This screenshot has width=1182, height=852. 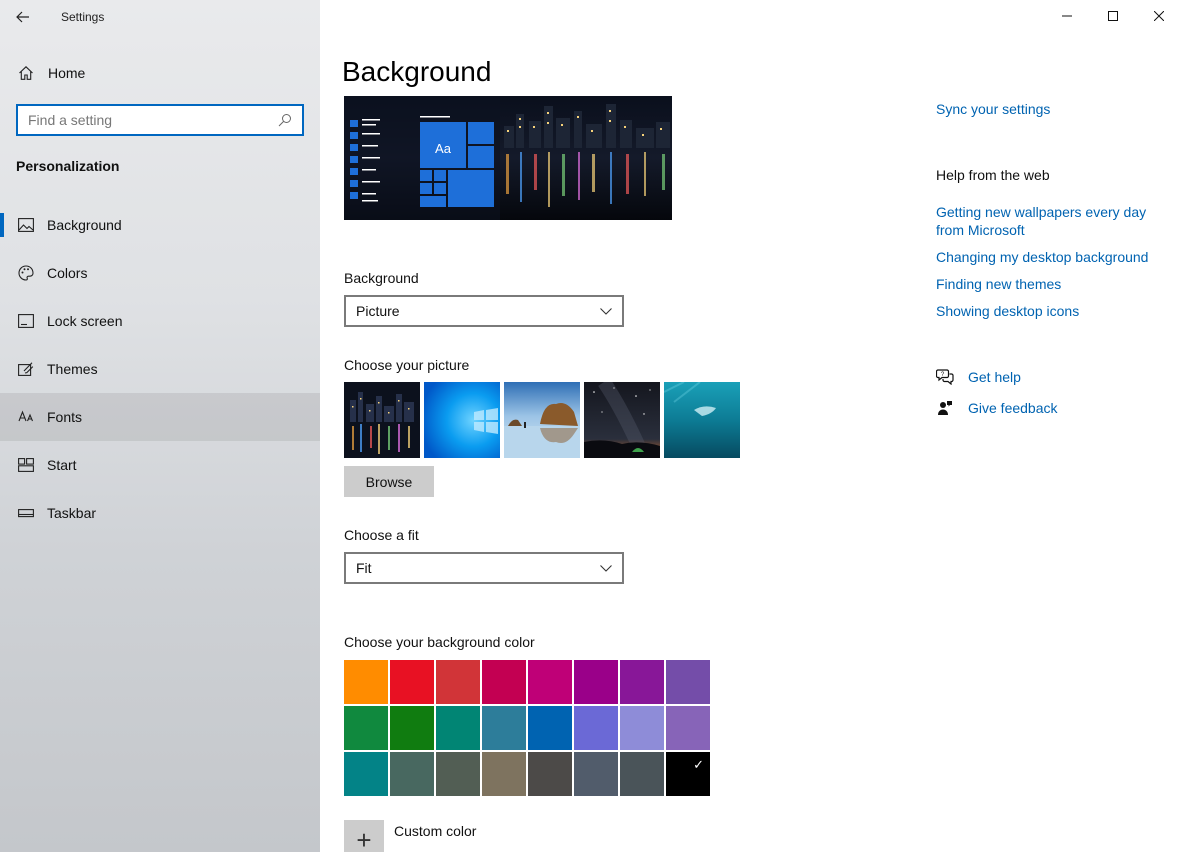 I want to click on custom-color-label: Custom color, so click(x=435, y=831).